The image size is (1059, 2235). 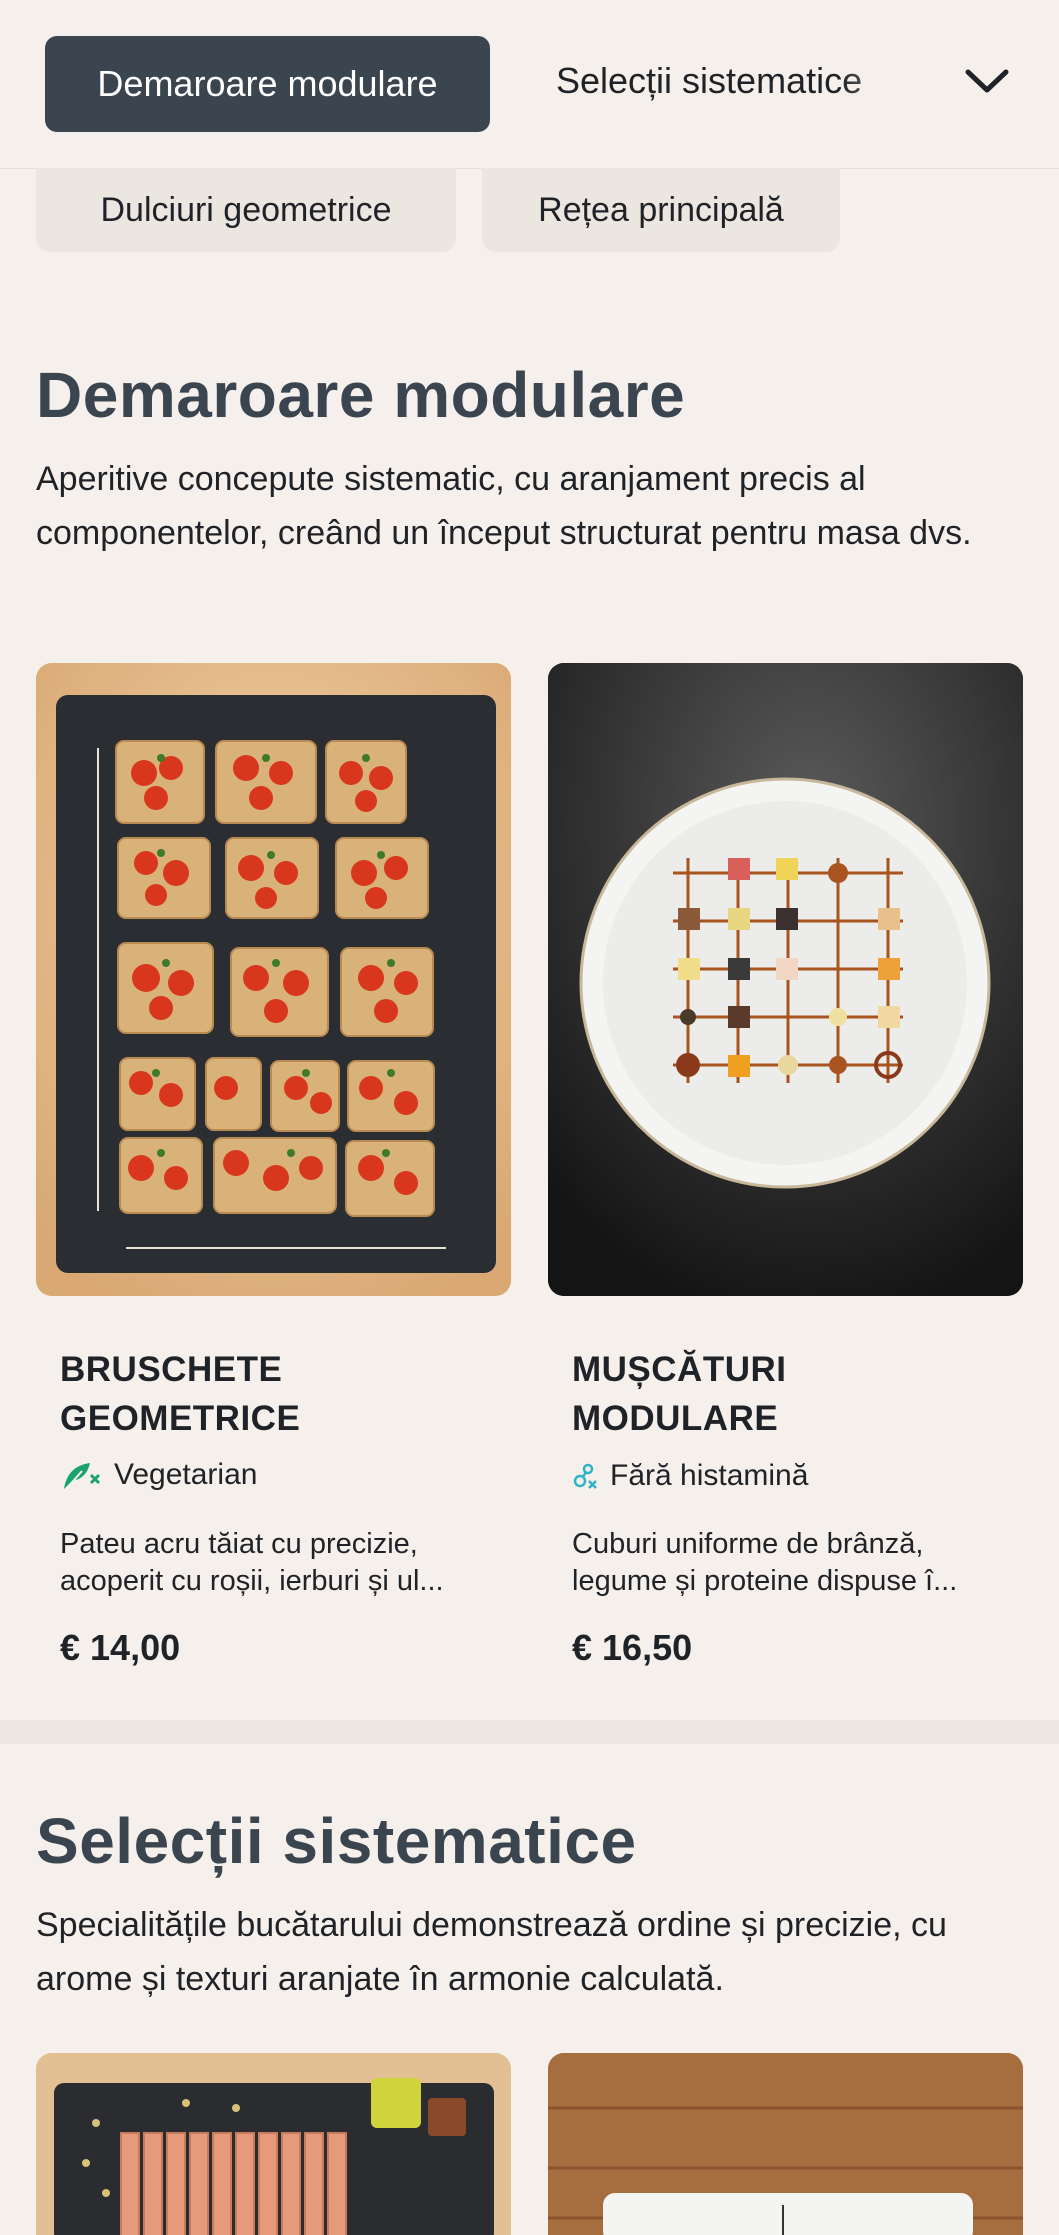 What do you see at coordinates (675, 1418) in the screenshot?
I see `item-title-line2: MODULARE` at bounding box center [675, 1418].